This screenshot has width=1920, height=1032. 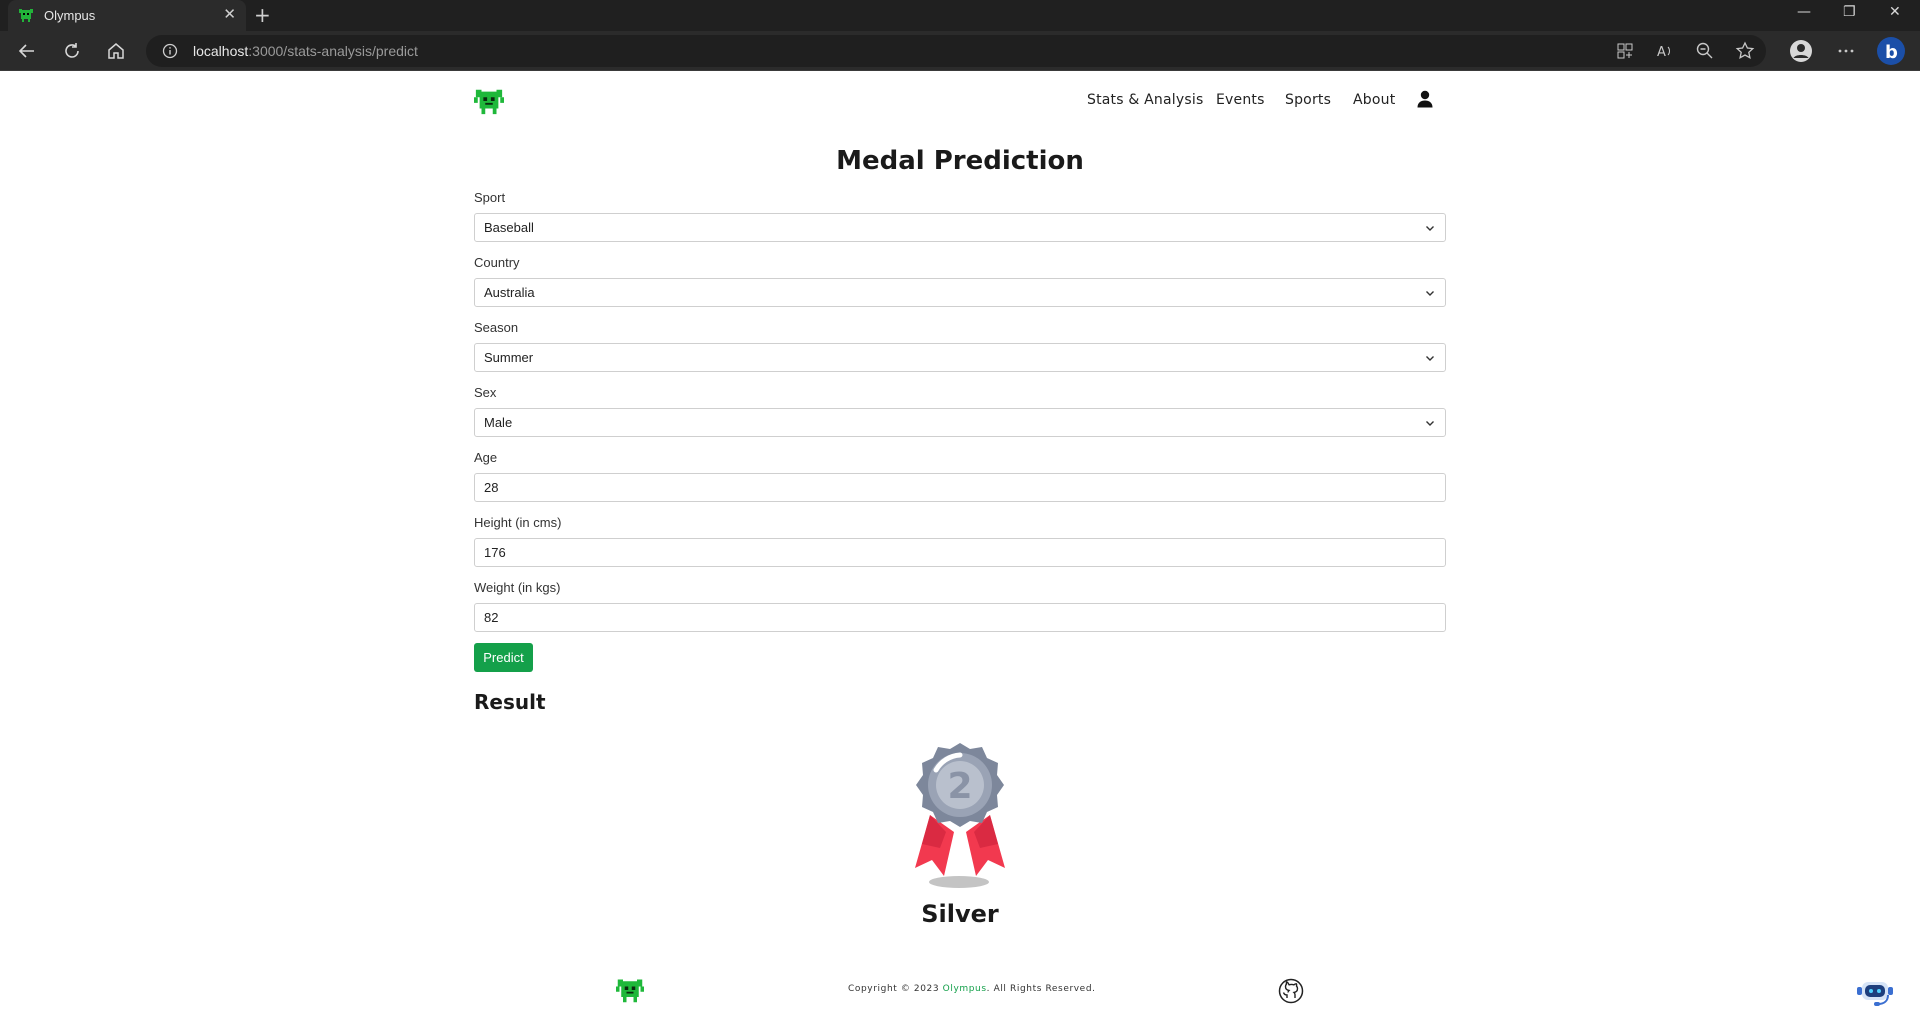 What do you see at coordinates (72, 51) in the screenshot?
I see `refresh-icon` at bounding box center [72, 51].